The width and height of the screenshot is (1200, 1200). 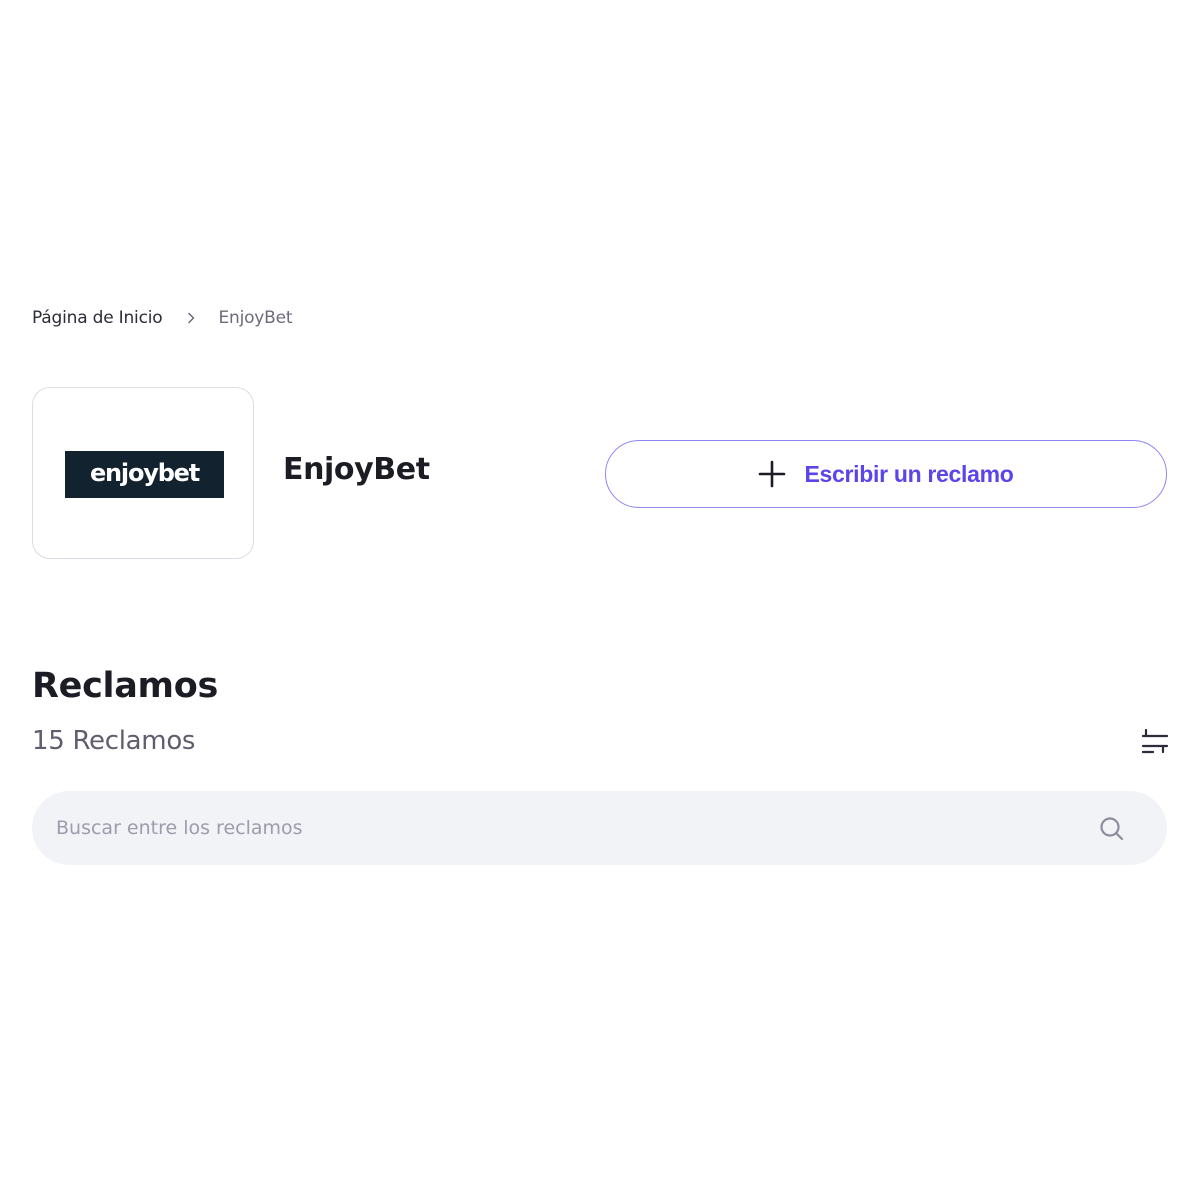 I want to click on breadcrumb-home-link: Página de Inicio, so click(x=97, y=318).